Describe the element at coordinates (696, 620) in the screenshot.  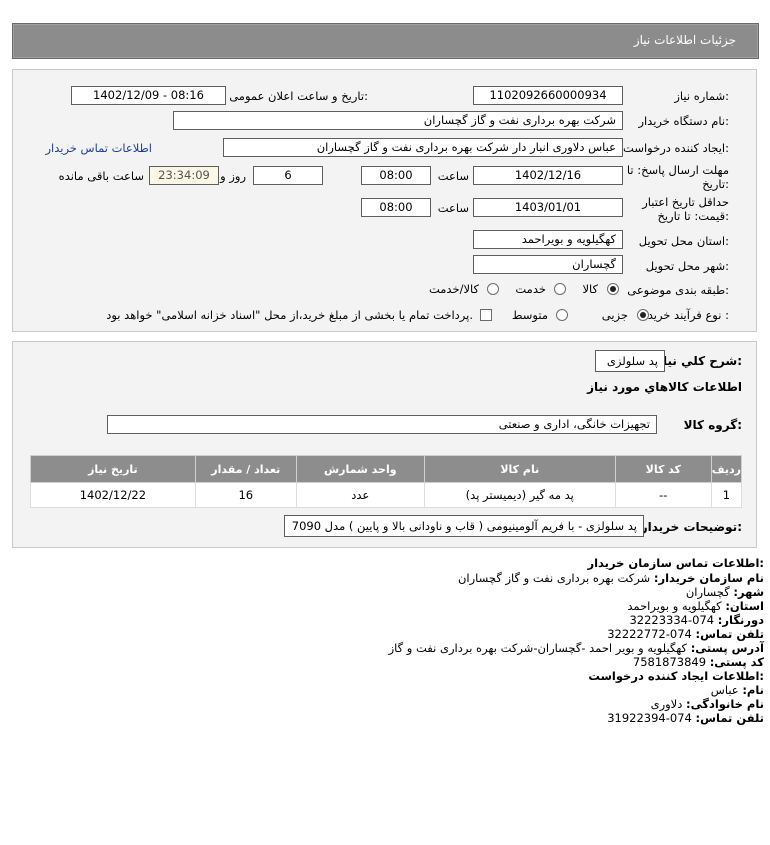
I see `contact-fax-line: دورنگار: 074-32223334` at that location.